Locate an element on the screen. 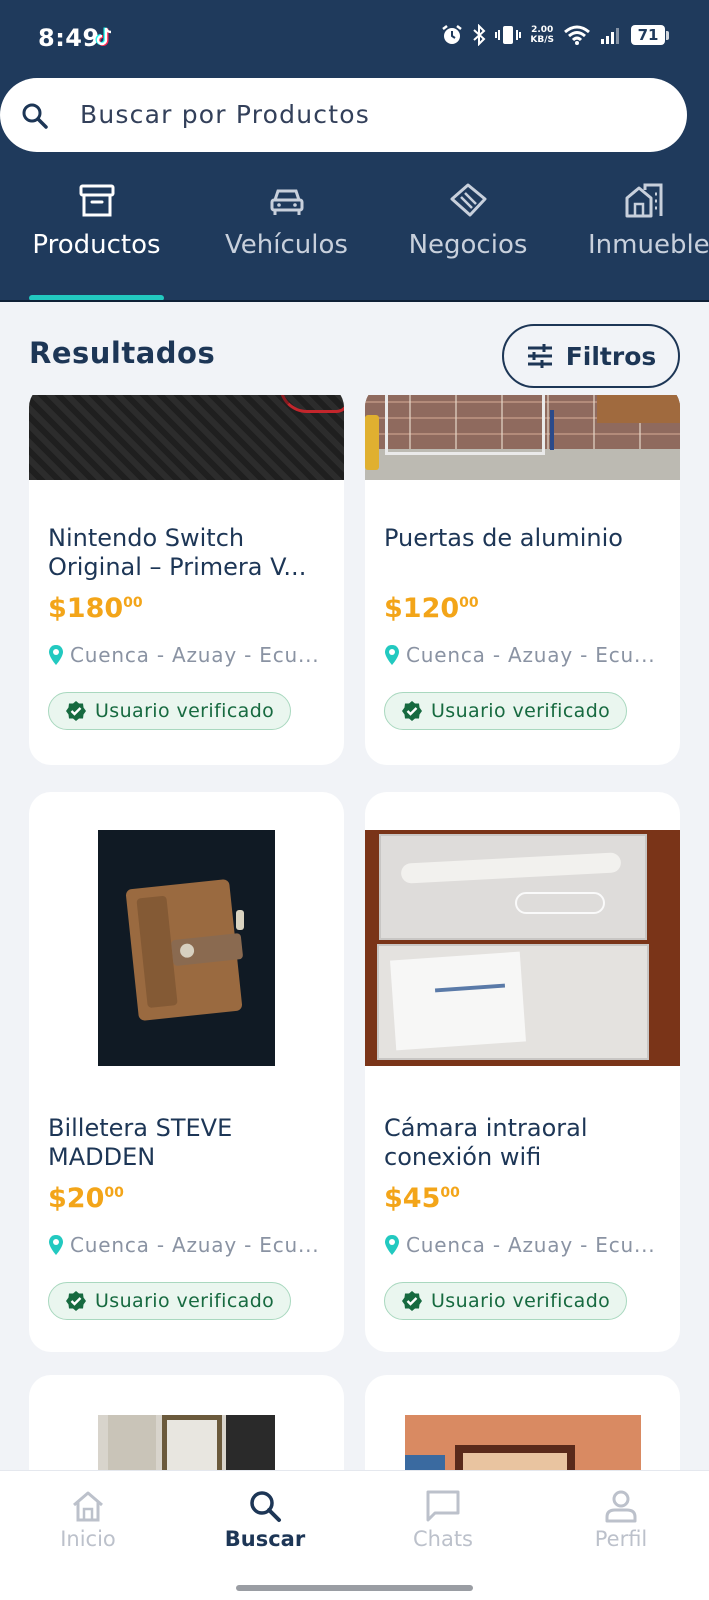  product-price: $18000 is located at coordinates (95, 608).